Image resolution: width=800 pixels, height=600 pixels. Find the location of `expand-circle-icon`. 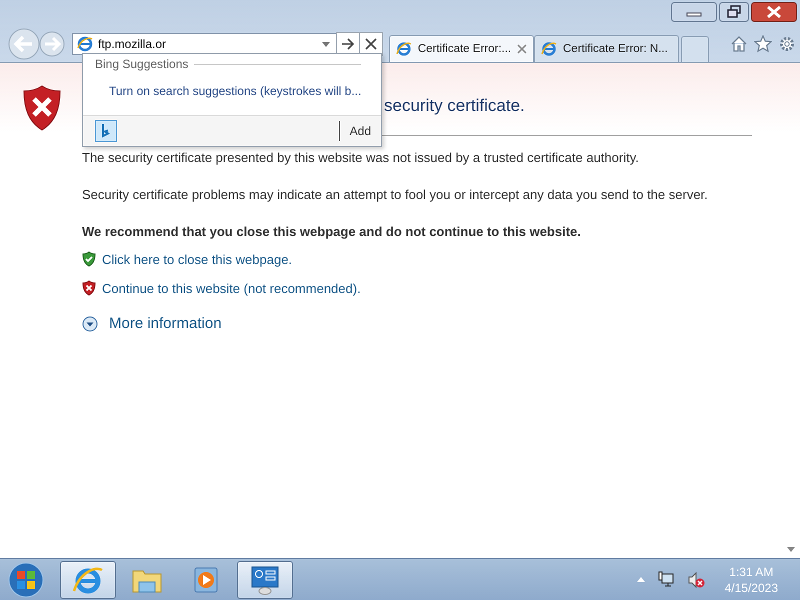

expand-circle-icon is located at coordinates (90, 324).